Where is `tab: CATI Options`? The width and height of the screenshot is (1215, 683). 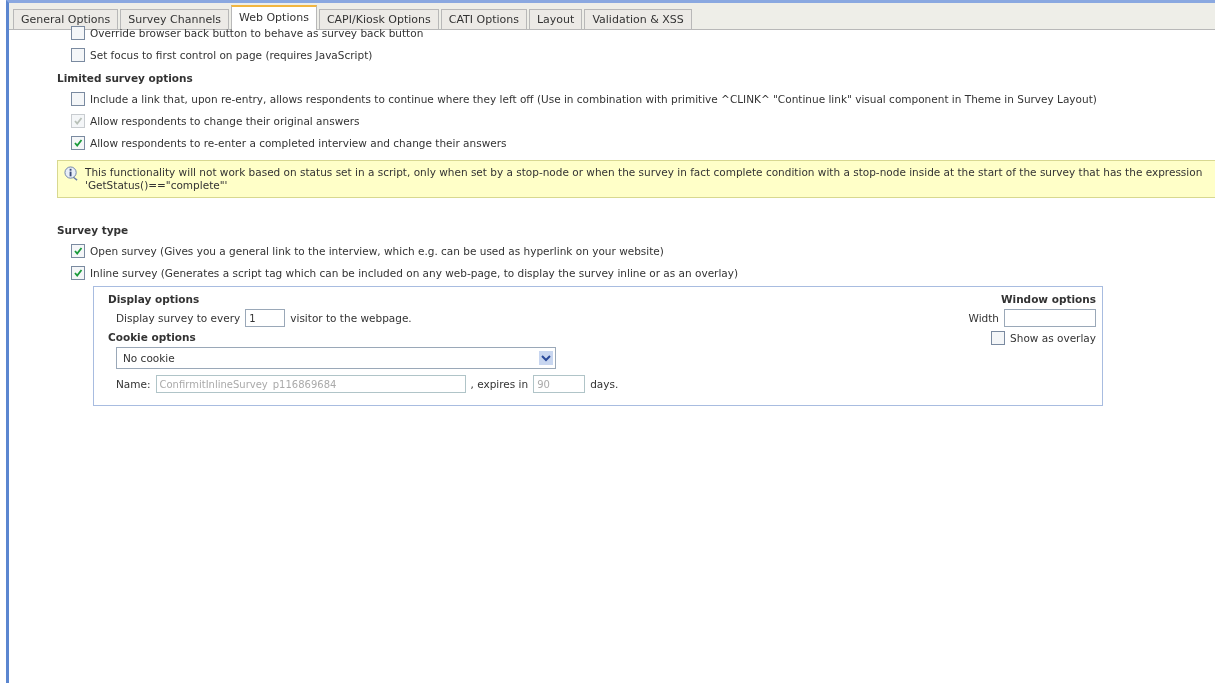
tab: CATI Options is located at coordinates (483, 19).